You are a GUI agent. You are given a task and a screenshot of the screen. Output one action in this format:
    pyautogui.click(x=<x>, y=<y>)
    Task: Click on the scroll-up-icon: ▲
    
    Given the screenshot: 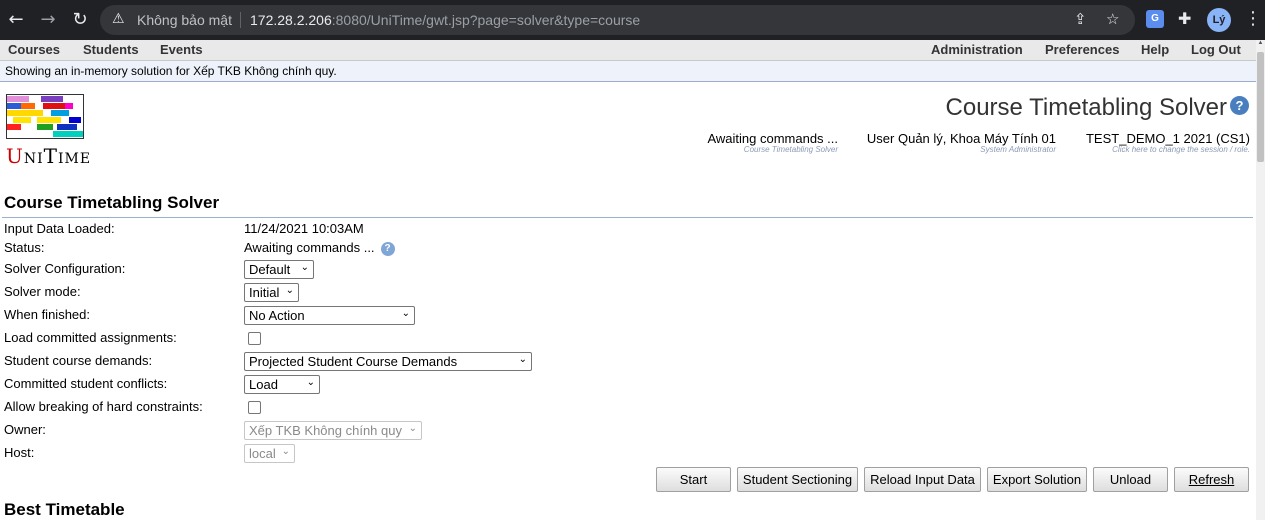 What is the action you would take?
    pyautogui.click(x=1260, y=45)
    